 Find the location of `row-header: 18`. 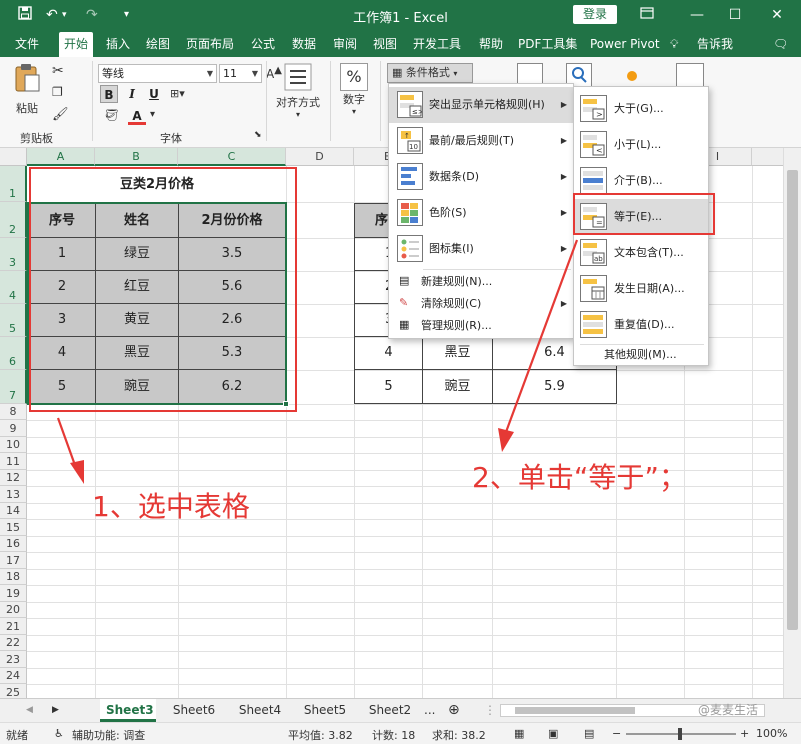

row-header: 18 is located at coordinates (13, 577).